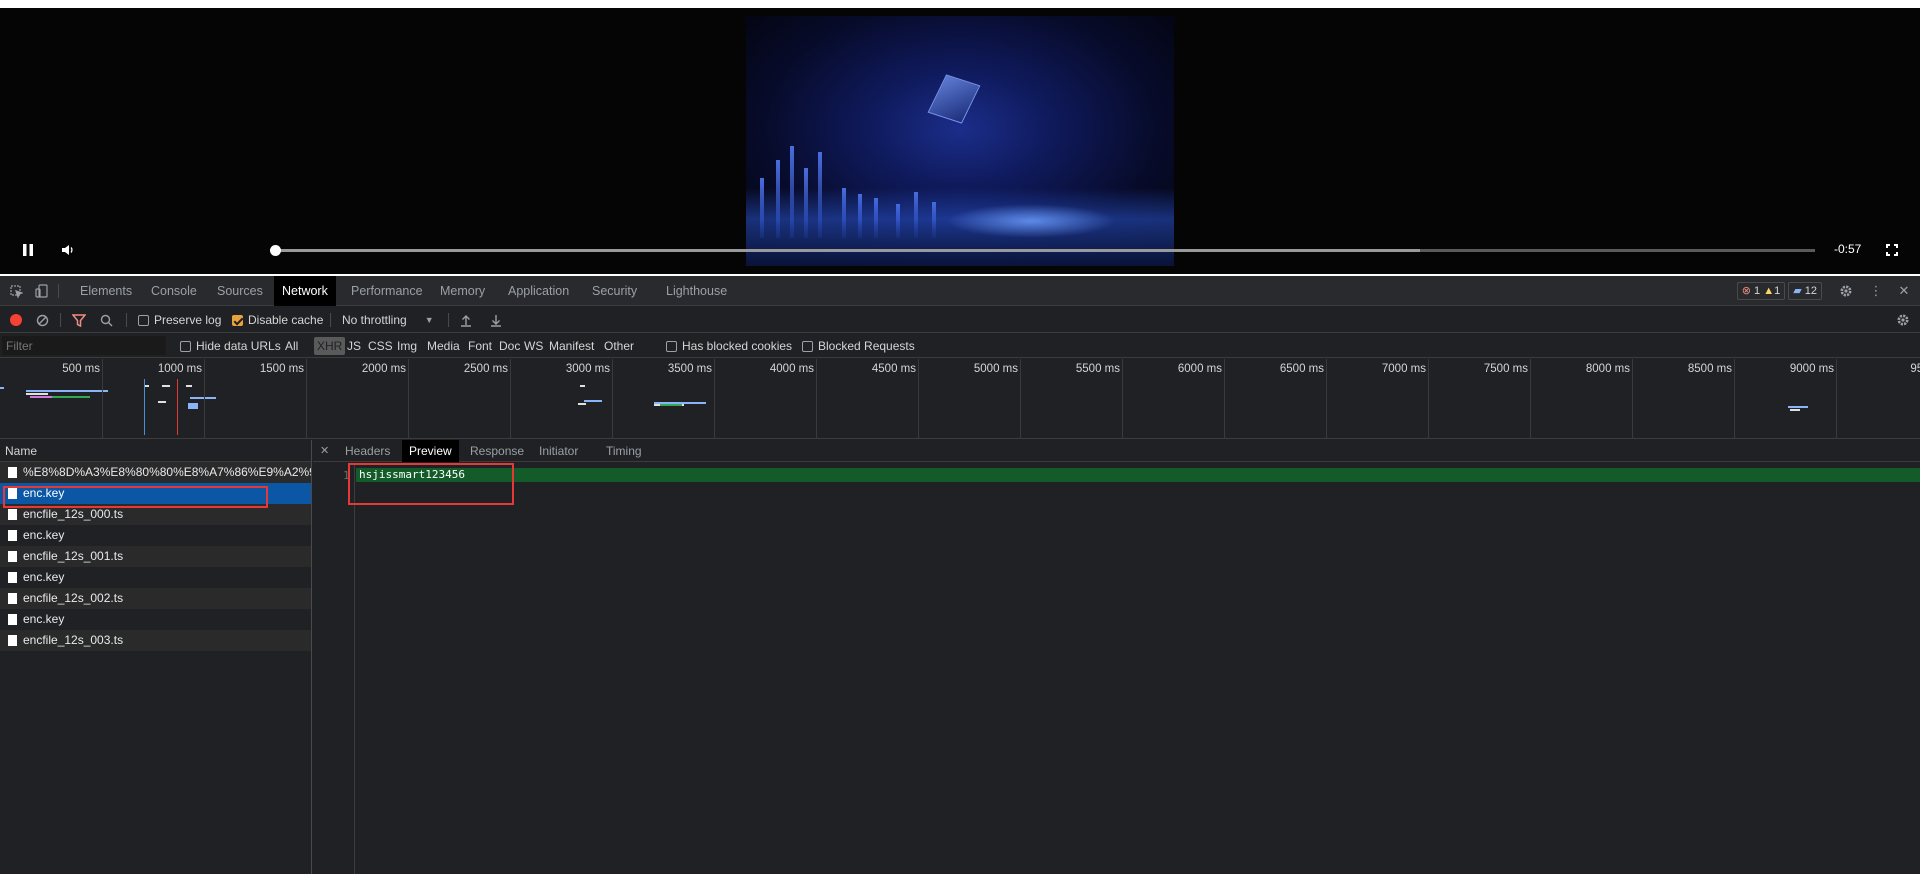 This screenshot has width=1920, height=874. What do you see at coordinates (354, 346) in the screenshot?
I see `filter-type-js: JS` at bounding box center [354, 346].